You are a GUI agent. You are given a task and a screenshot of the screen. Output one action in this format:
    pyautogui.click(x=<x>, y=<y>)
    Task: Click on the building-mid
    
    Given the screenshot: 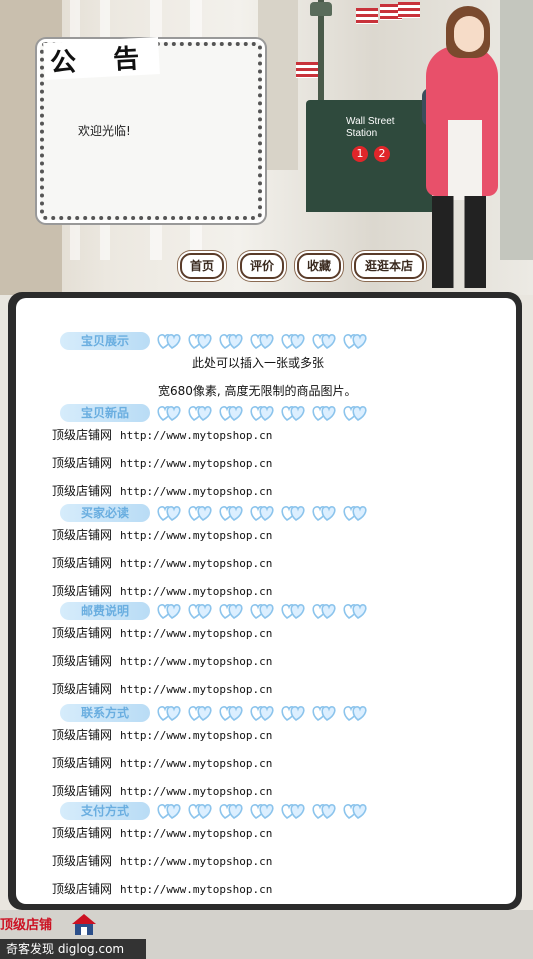 What is the action you would take?
    pyautogui.click(x=278, y=85)
    